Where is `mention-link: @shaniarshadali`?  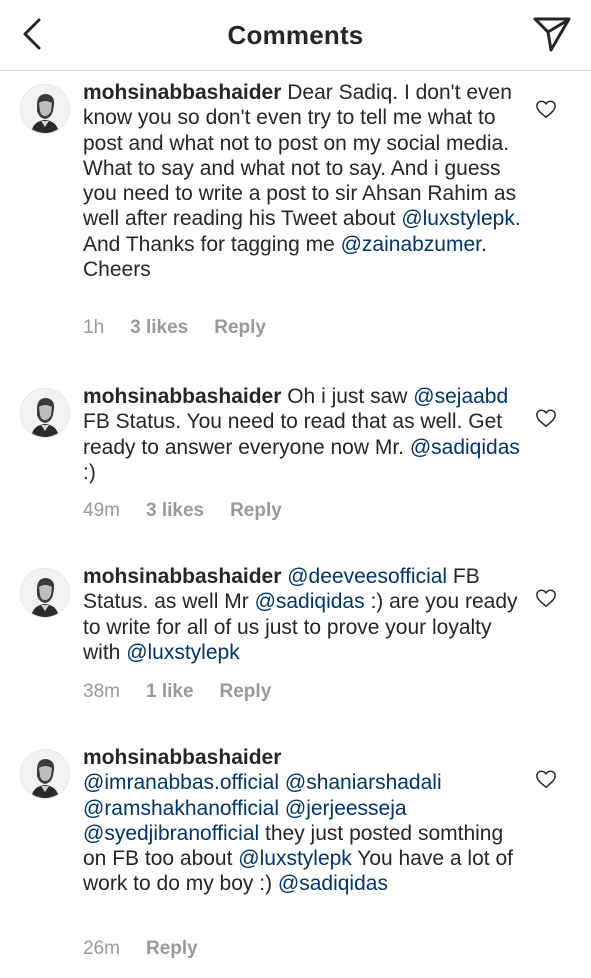
mention-link: @shaniarshadali is located at coordinates (363, 782).